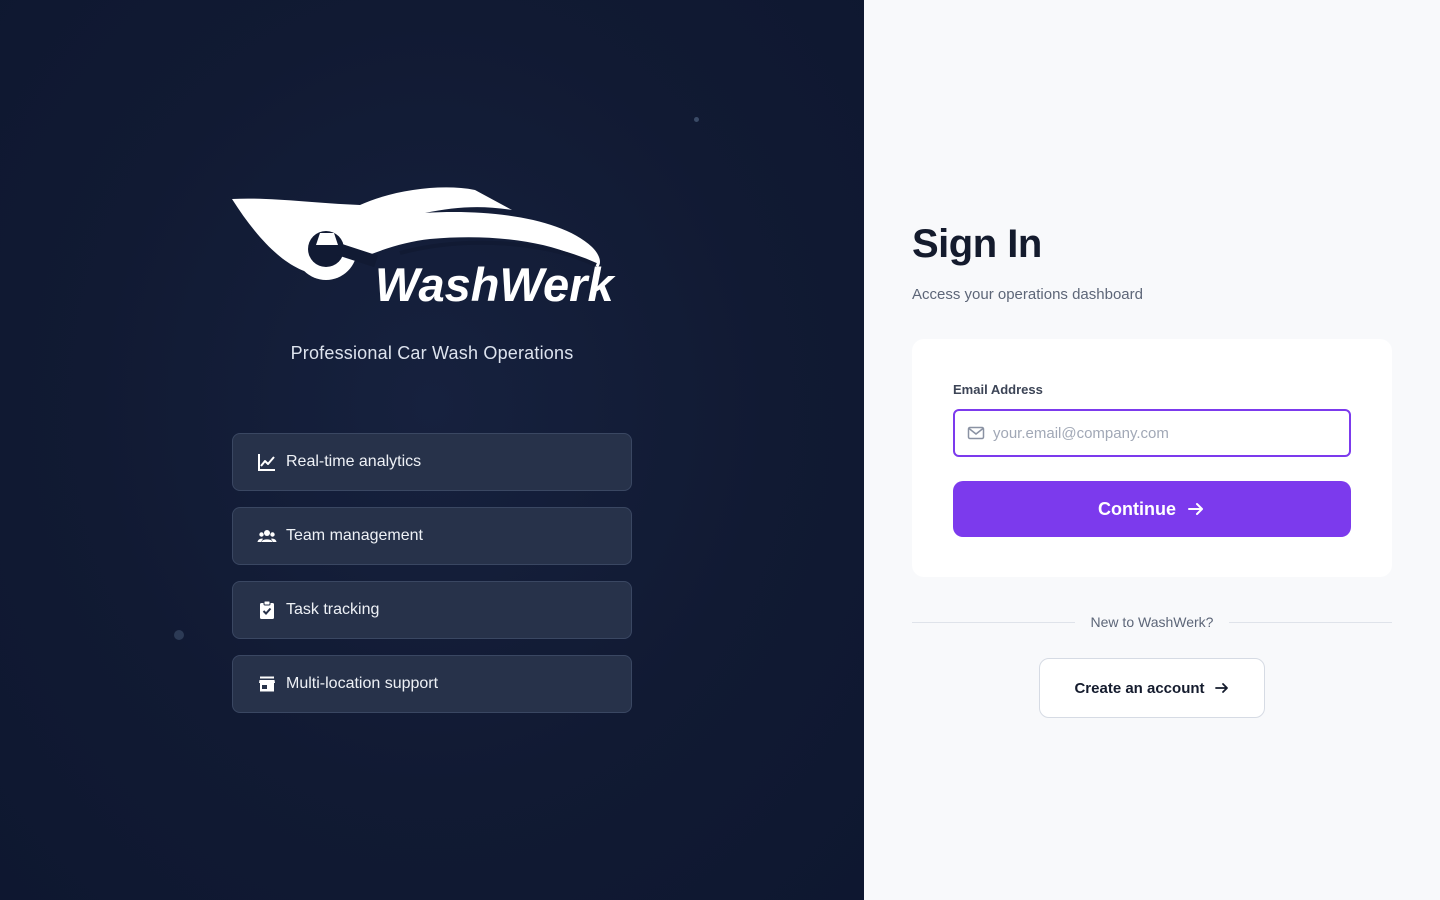 The height and width of the screenshot is (900, 1440). I want to click on svg-text: WashWerk, so click(495, 283).